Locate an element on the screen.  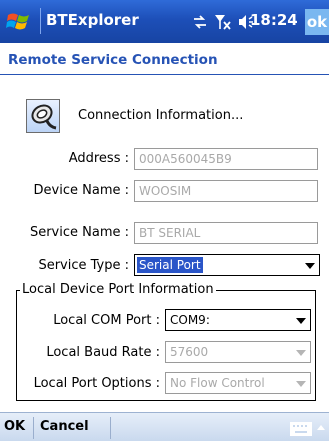
cancel-softkey: Cancel is located at coordinates (64, 426).